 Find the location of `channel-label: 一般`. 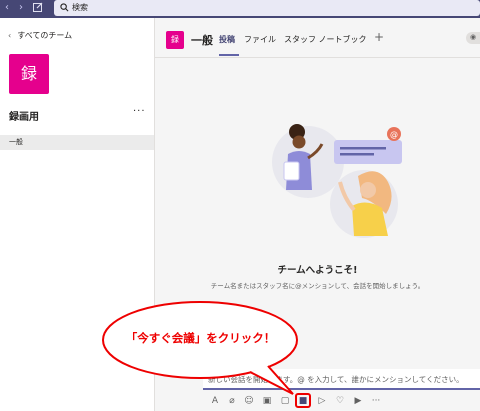

channel-label: 一般 is located at coordinates (16, 142).